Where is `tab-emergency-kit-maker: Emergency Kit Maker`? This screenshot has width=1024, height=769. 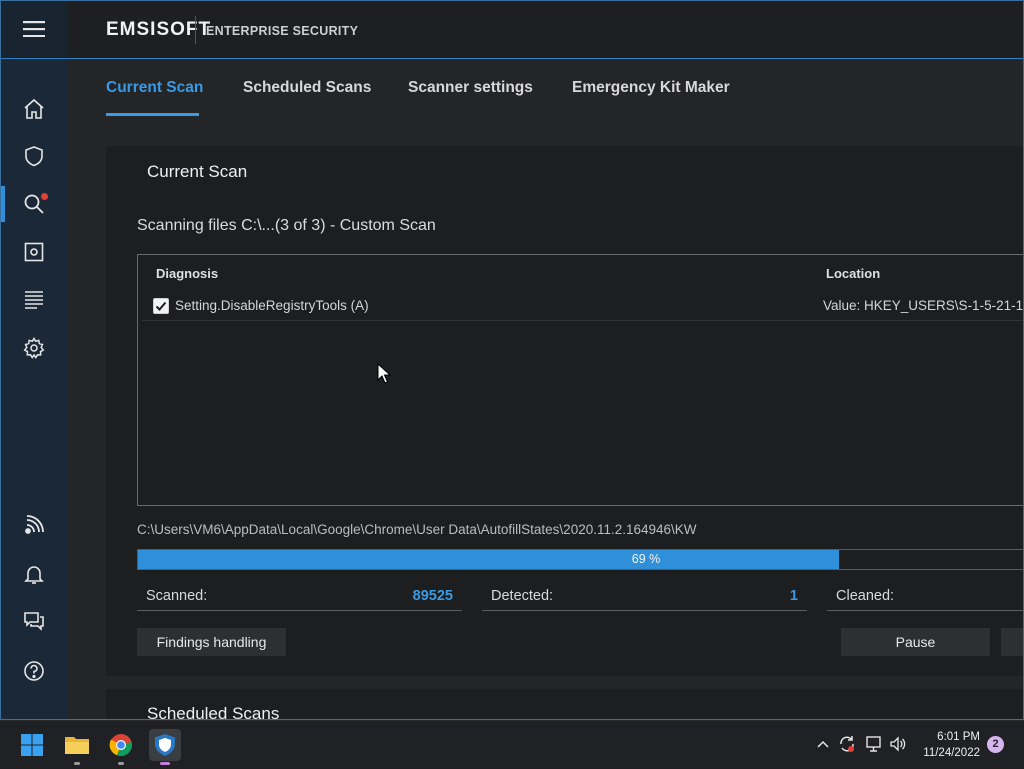 tab-emergency-kit-maker: Emergency Kit Maker is located at coordinates (651, 88).